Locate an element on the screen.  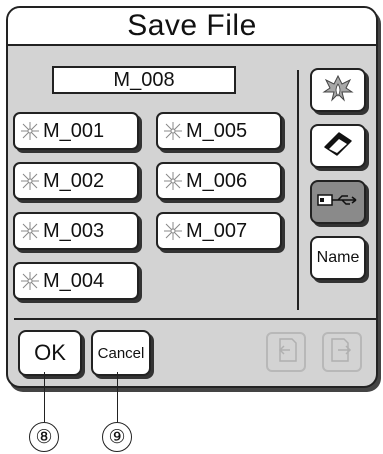
callout-9: ⑨ is located at coordinates (117, 437).